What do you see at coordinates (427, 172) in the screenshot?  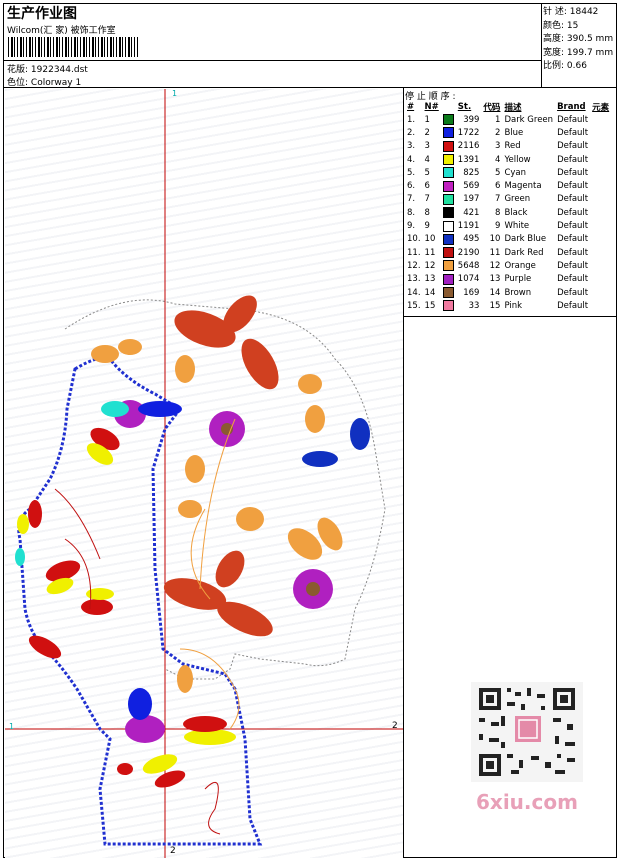 I see `row-needle: 5` at bounding box center [427, 172].